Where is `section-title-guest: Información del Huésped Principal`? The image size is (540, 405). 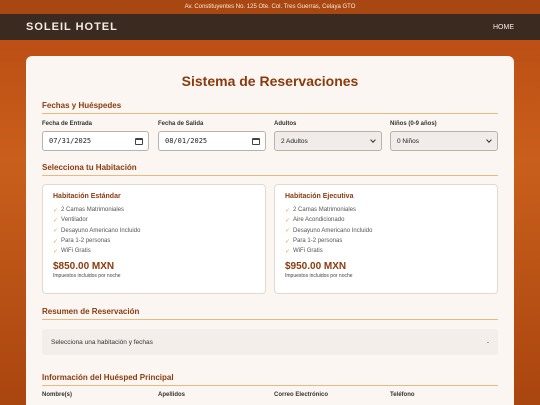
section-title-guest: Información del Huésped Principal is located at coordinates (270, 379).